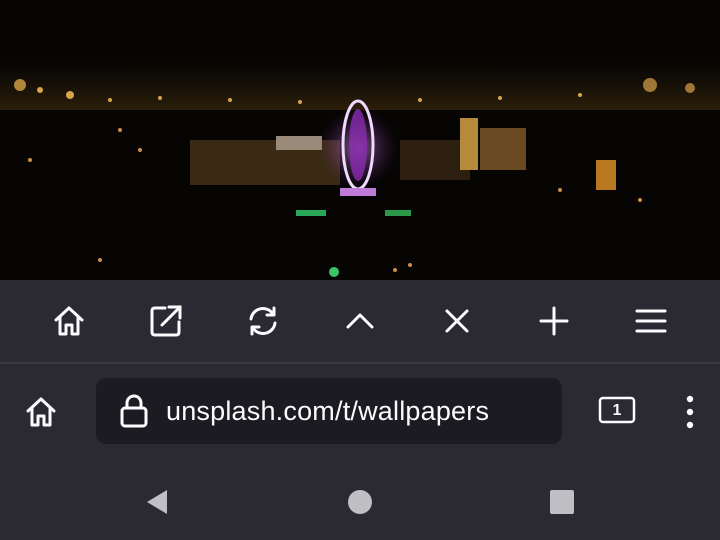 This screenshot has height=540, width=720. I want to click on new-tab-button, so click(553, 321).